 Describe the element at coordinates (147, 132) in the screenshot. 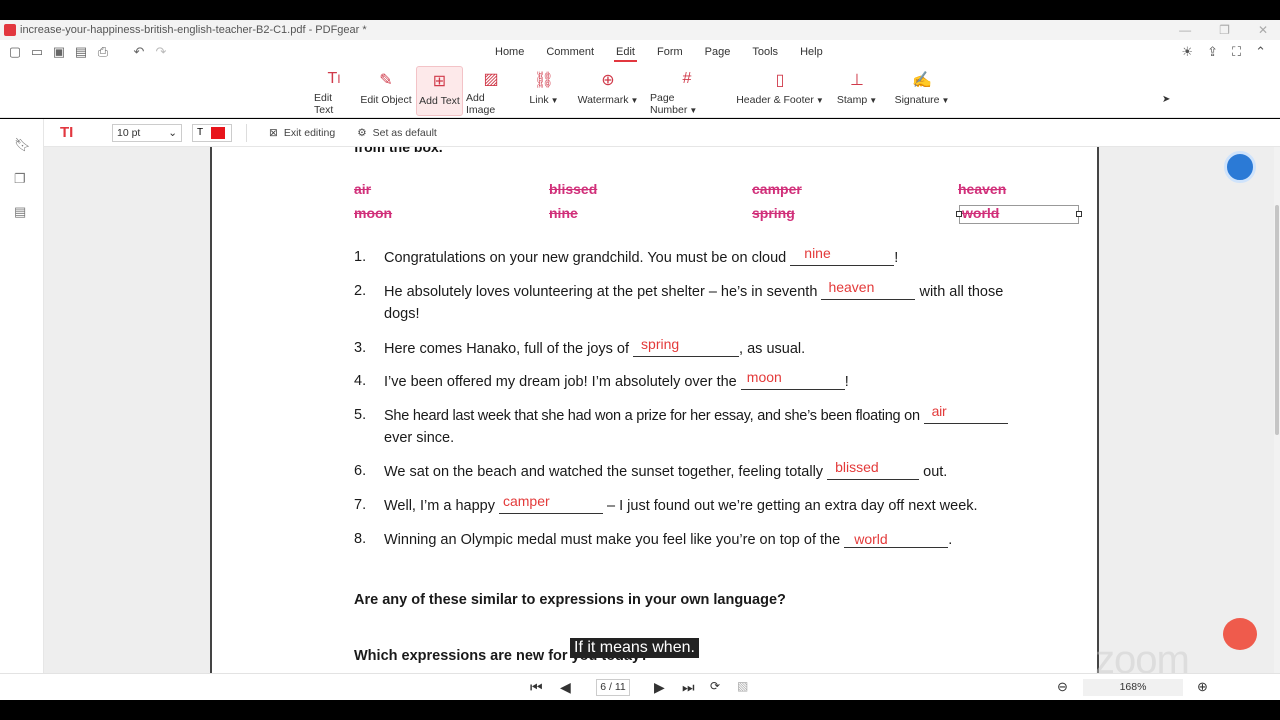

I see `font-size-select: 10 pt ⌄` at that location.